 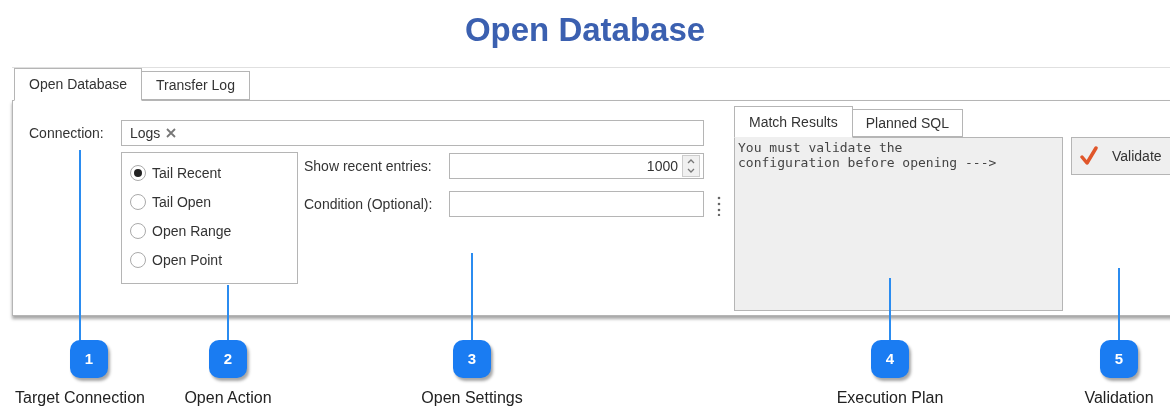 I want to click on connection-field: Logs, so click(x=412, y=133).